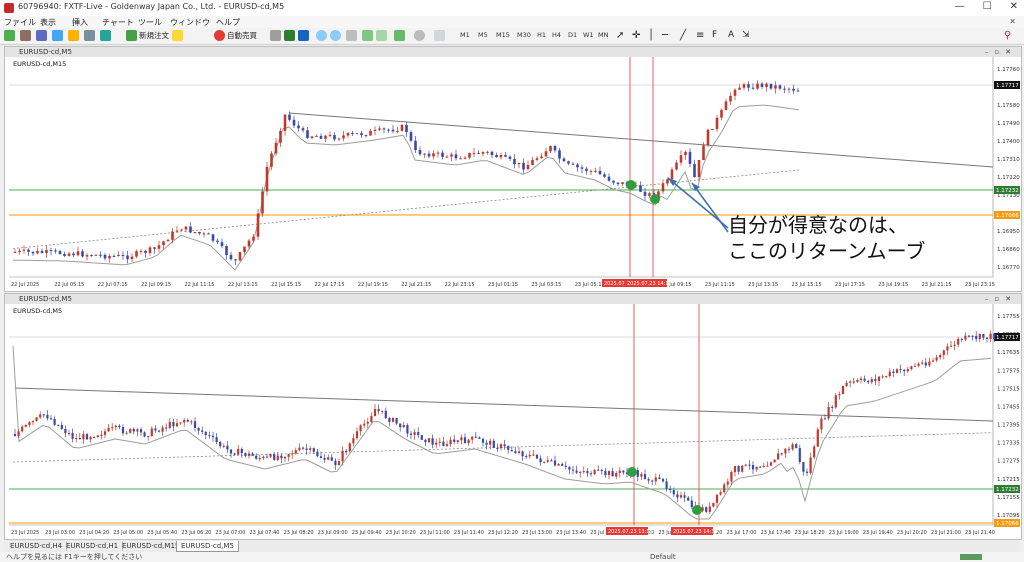  What do you see at coordinates (763, 285) in the screenshot?
I see `time-tick-label: 23 Jul 13:15` at bounding box center [763, 285].